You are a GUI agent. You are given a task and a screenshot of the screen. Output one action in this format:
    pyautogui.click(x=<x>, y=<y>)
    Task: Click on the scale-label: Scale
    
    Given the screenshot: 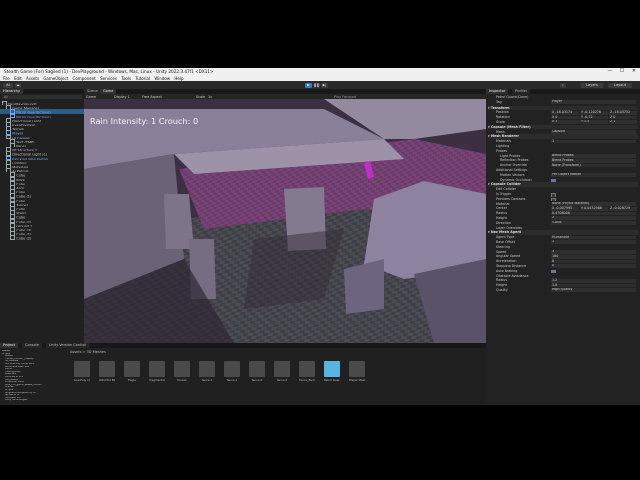 What is the action you would take?
    pyautogui.click(x=201, y=96)
    